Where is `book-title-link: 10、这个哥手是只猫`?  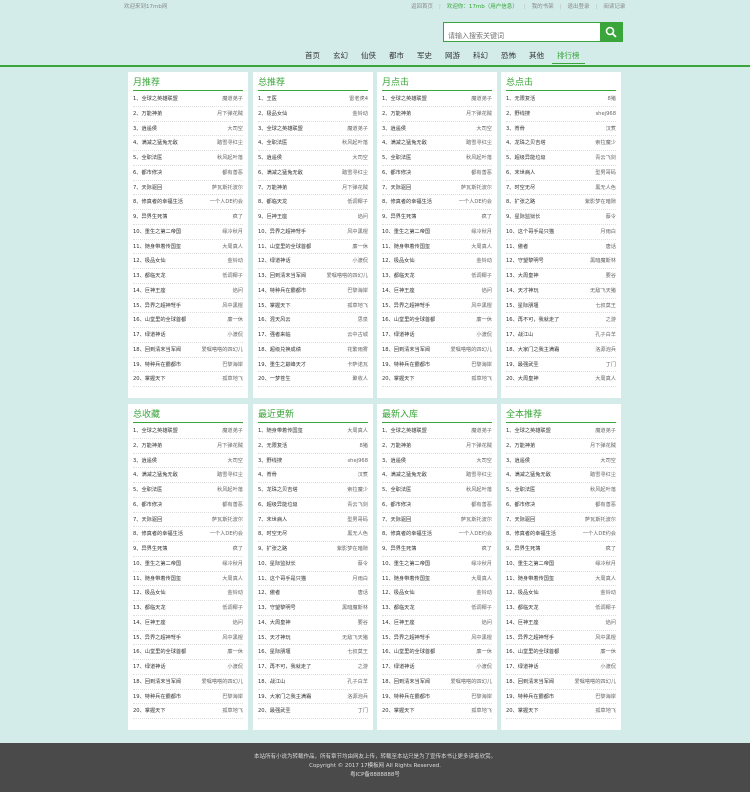 book-title-link: 10、这个哥手是只猫 is located at coordinates (530, 232).